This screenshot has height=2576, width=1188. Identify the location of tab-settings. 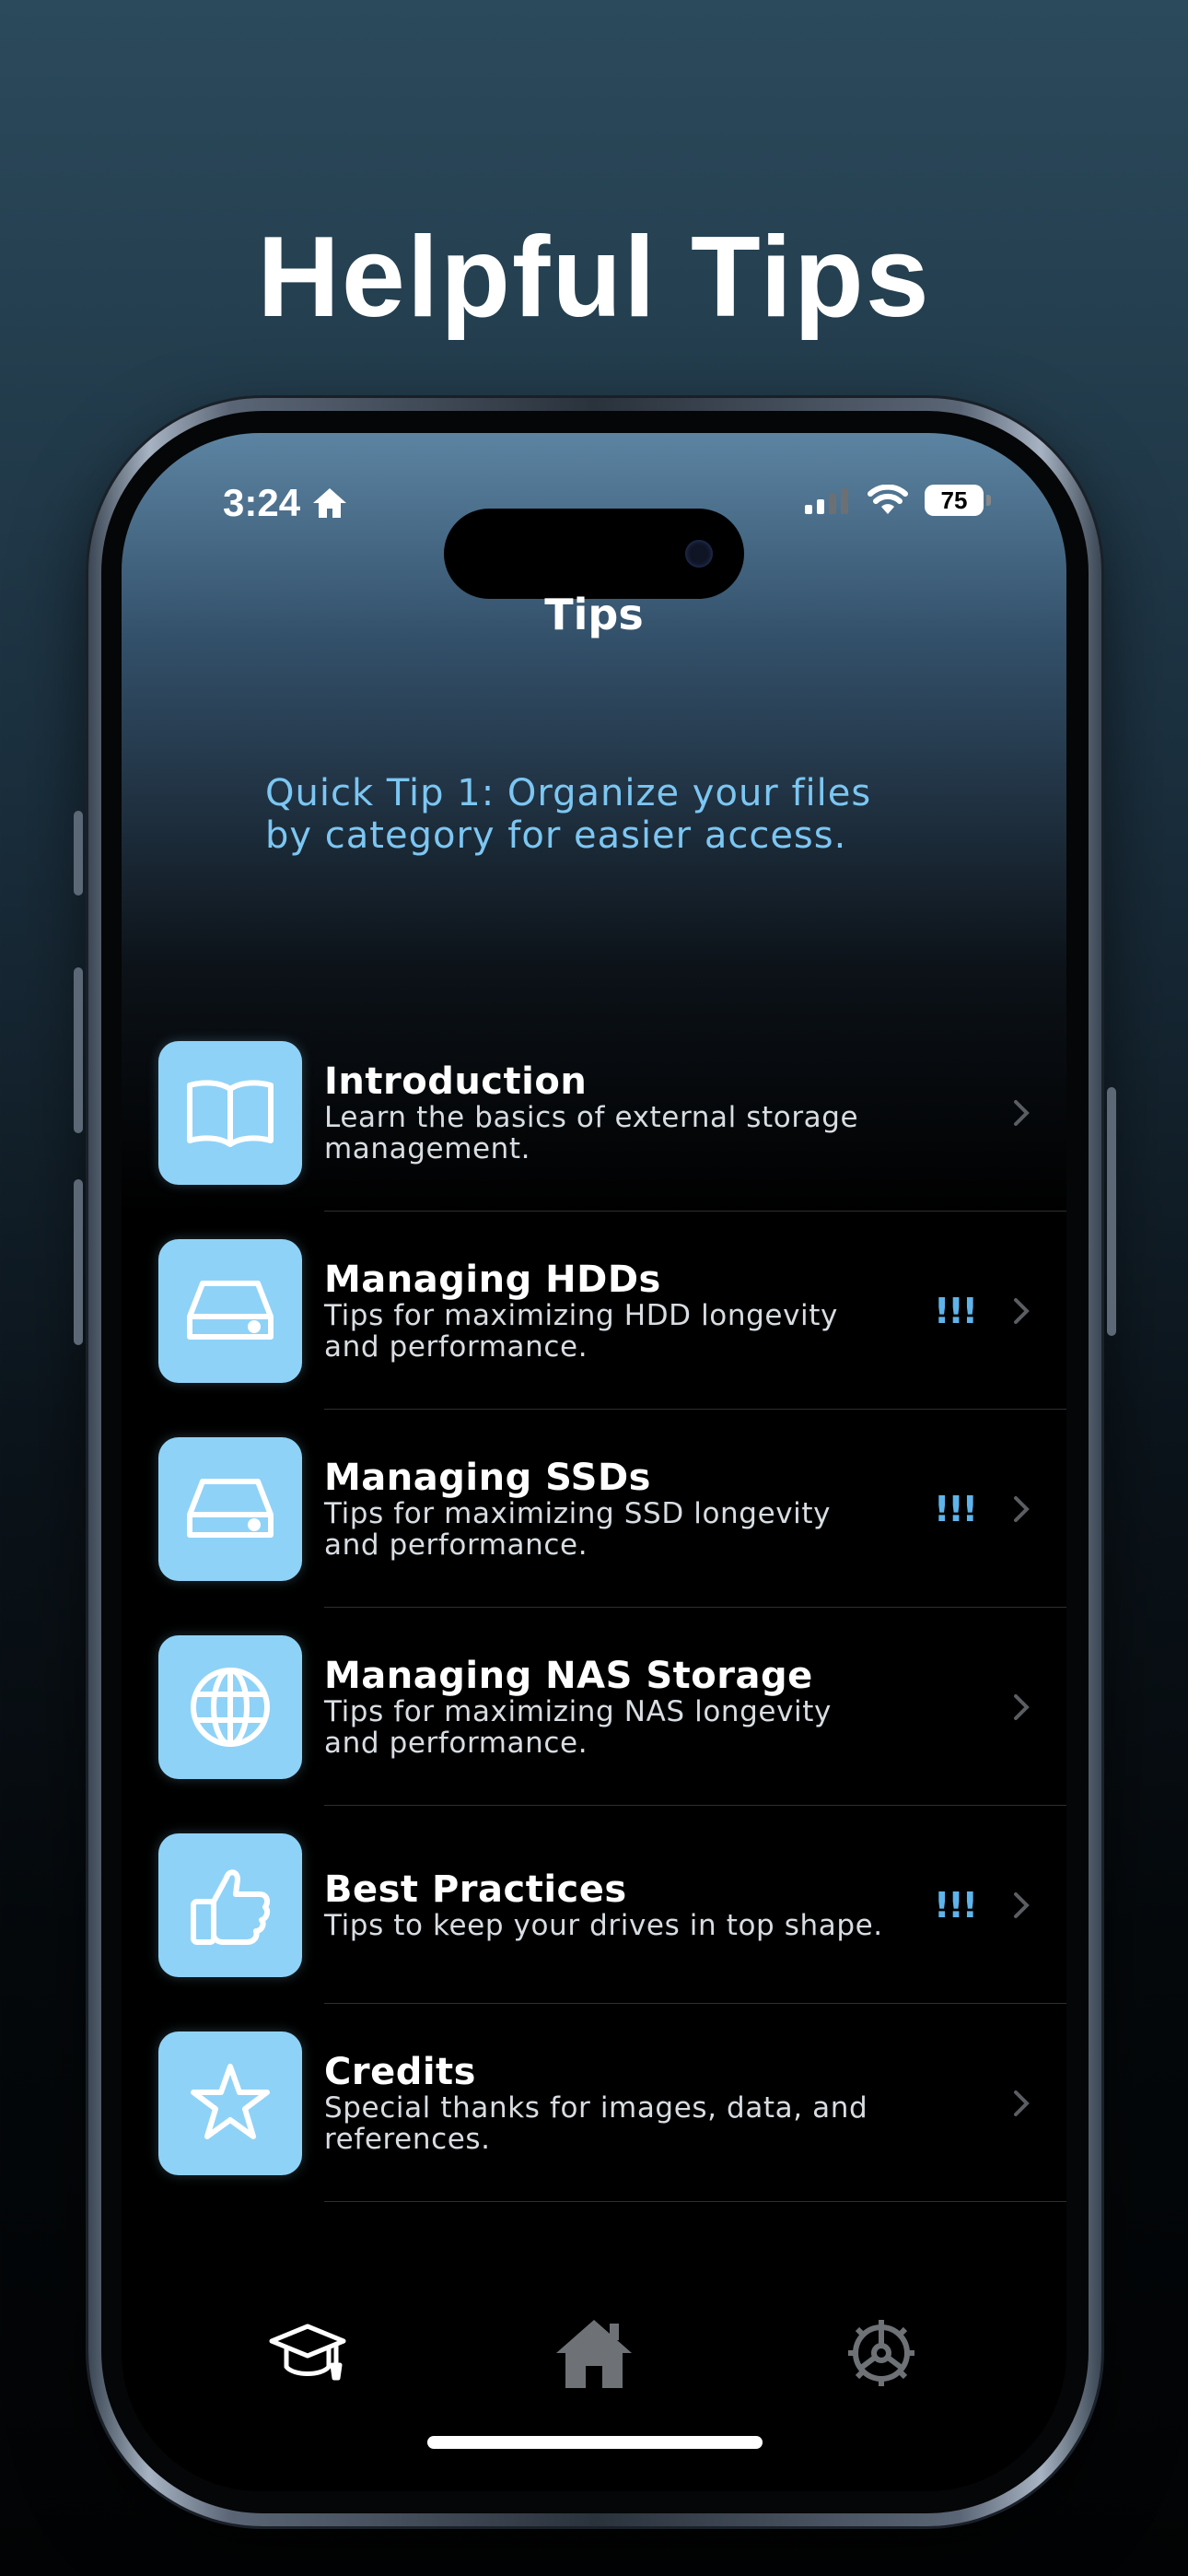
(881, 2353).